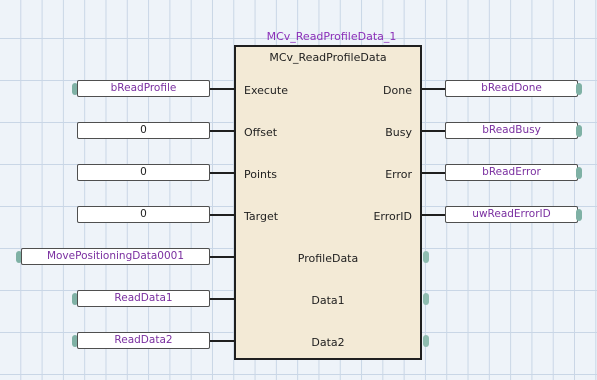  Describe the element at coordinates (143, 340) in the screenshot. I see `inout-var-data2: ReadData2` at that location.